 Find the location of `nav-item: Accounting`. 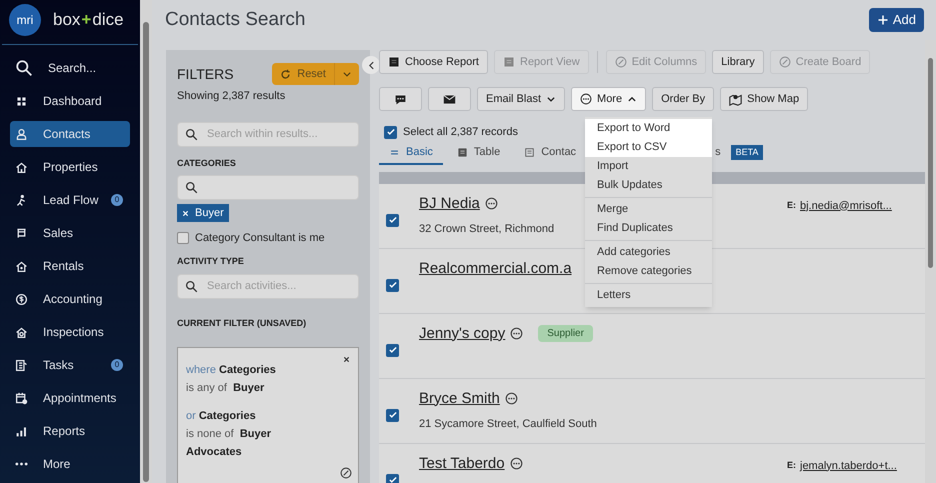

nav-item: Accounting is located at coordinates (70, 299).